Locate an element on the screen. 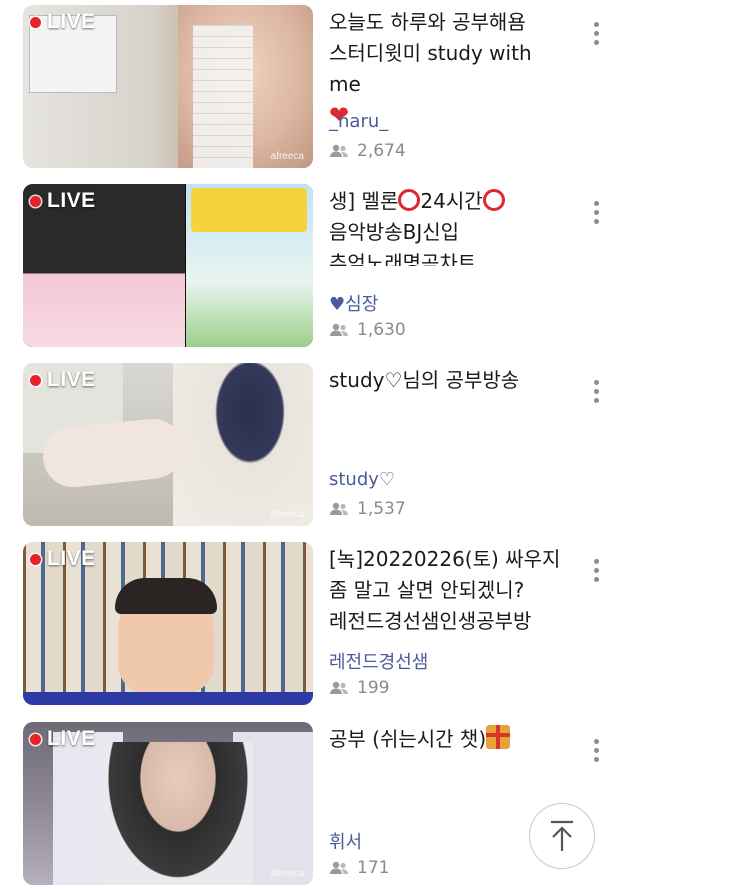  viewer-count: 199 is located at coordinates (359, 688).